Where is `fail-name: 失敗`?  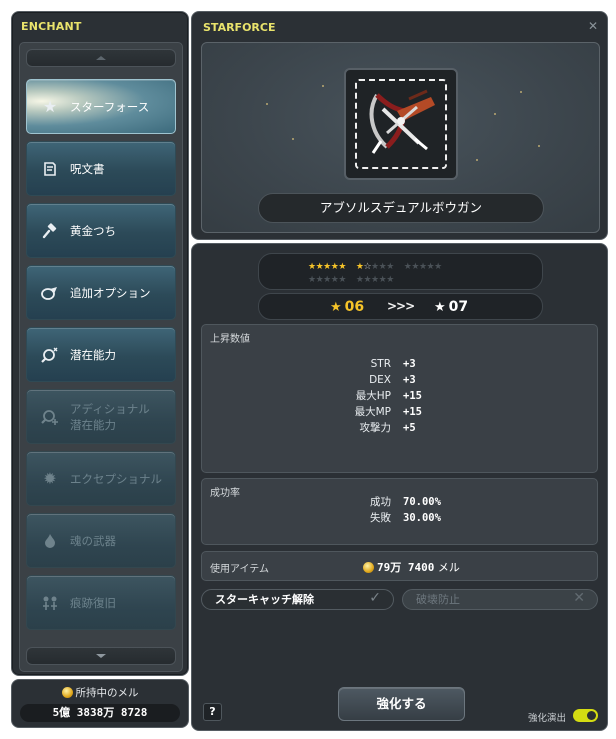
fail-name: 失敗 is located at coordinates (380, 518).